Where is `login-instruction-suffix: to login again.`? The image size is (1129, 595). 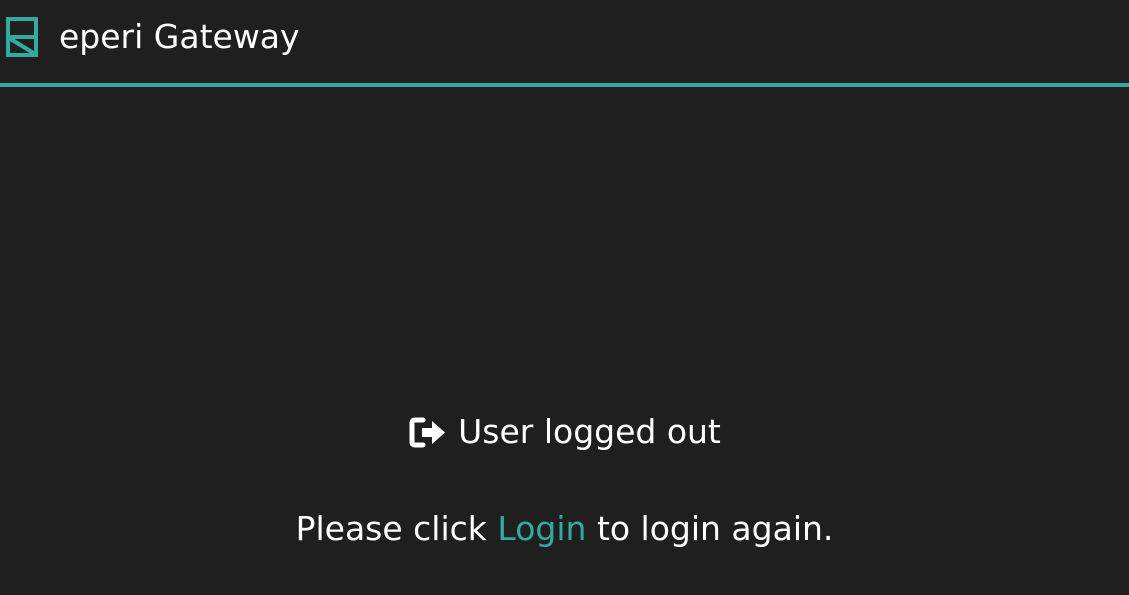 login-instruction-suffix: to login again. is located at coordinates (715, 528).